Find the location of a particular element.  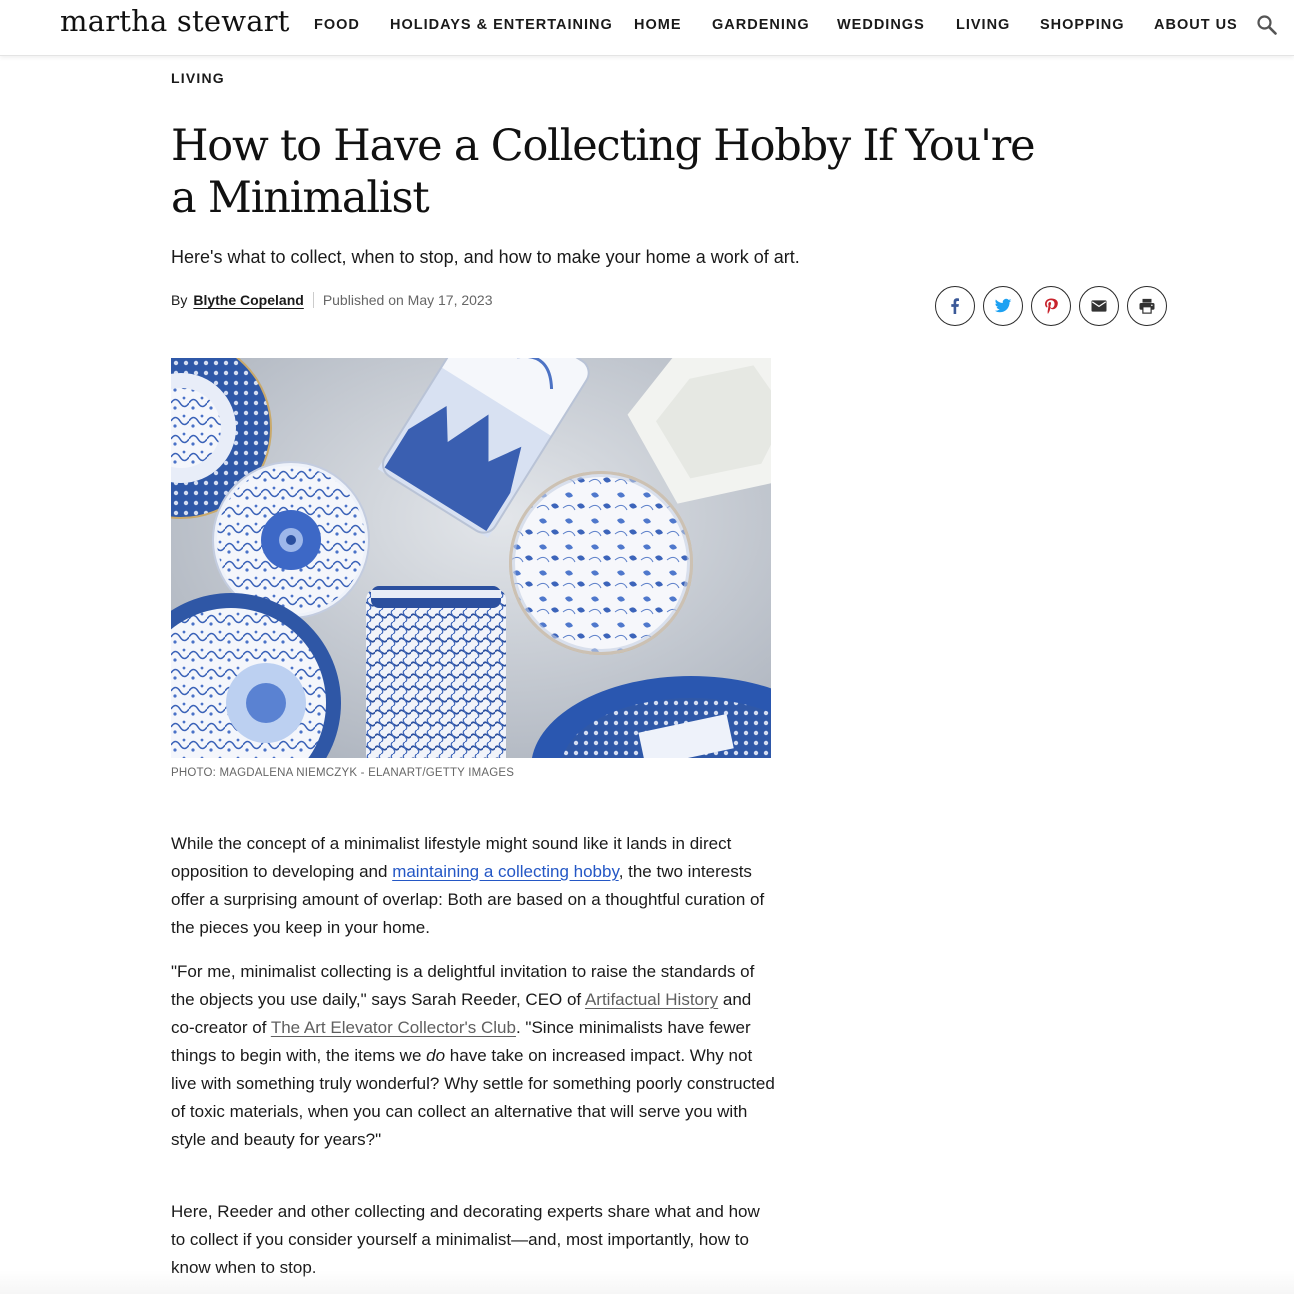

nav-item-shopping: SHOPPING is located at coordinates (1082, 25).